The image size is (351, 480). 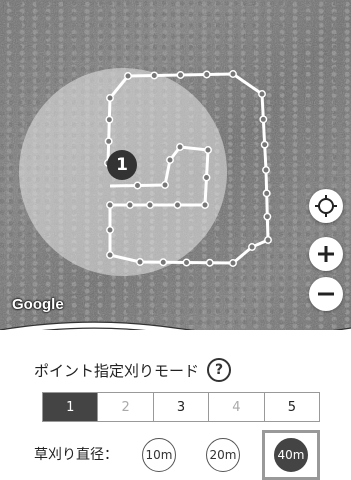 What do you see at coordinates (71, 407) in the screenshot?
I see `tab-point-1: 1` at bounding box center [71, 407].